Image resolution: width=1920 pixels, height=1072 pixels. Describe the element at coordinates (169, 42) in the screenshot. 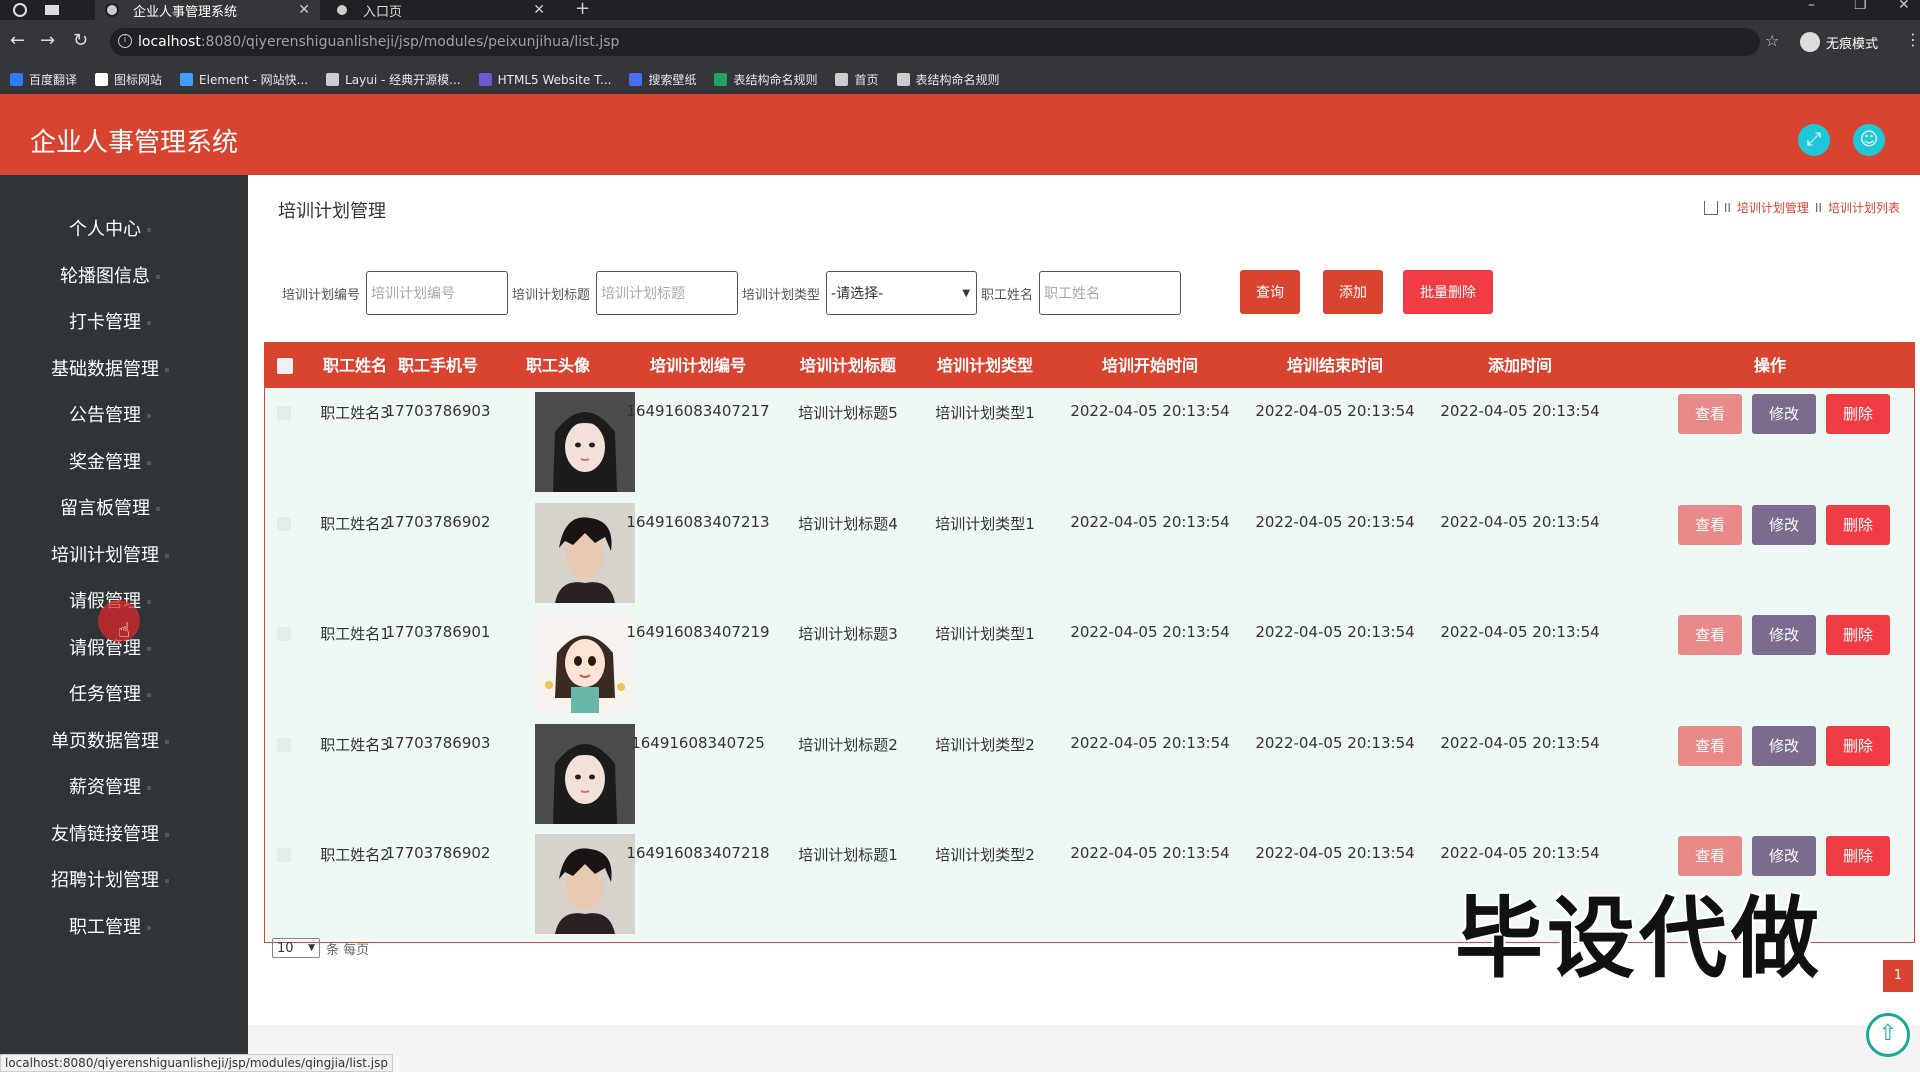

I see `url-host: localhost` at that location.